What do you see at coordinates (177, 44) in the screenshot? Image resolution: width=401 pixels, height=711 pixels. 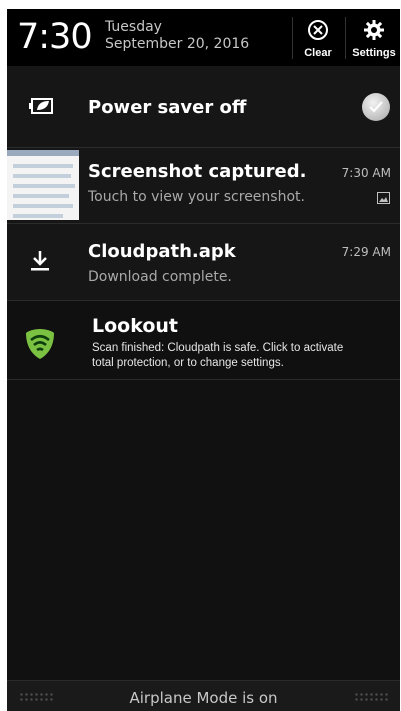 I see `date-label: September 20, 2016` at bounding box center [177, 44].